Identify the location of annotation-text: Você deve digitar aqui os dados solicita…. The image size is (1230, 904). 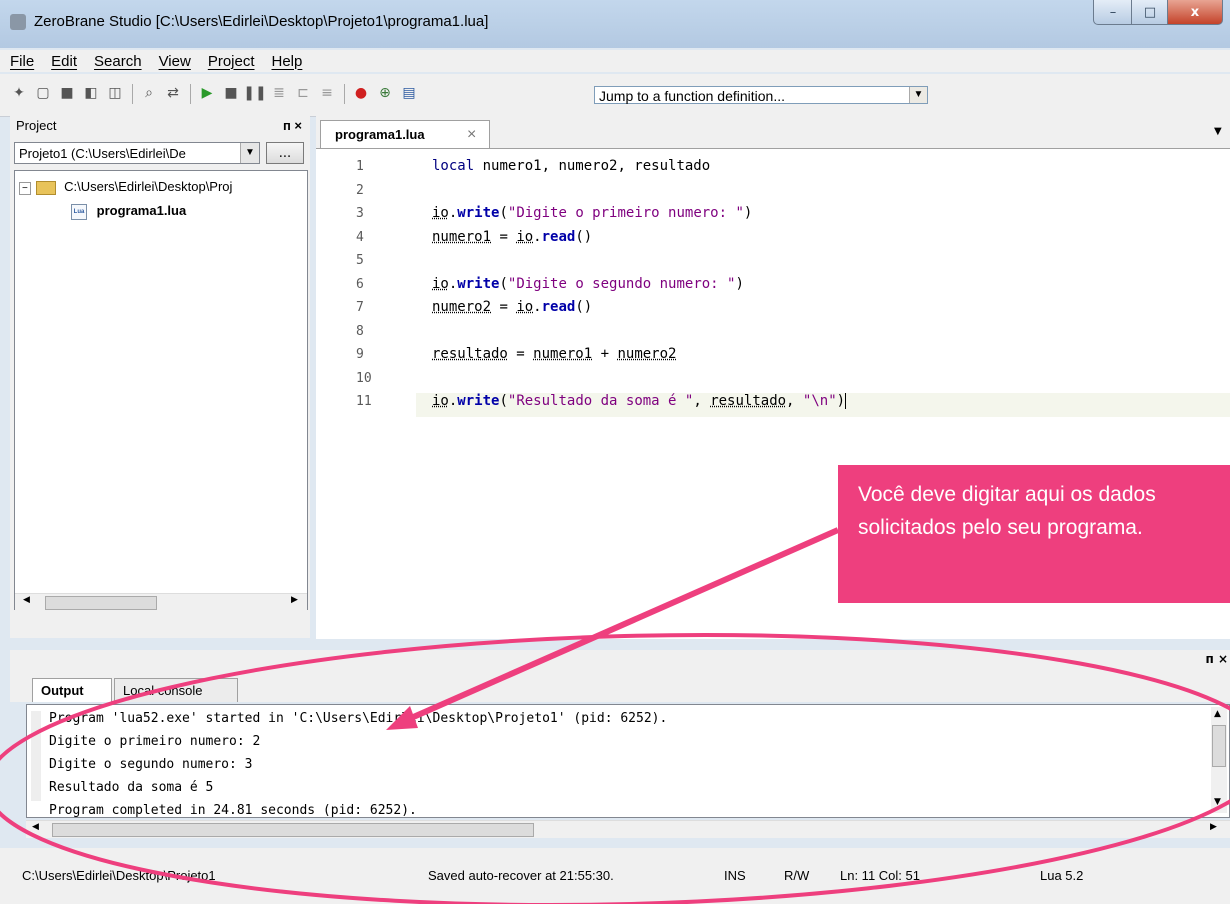
(1007, 511).